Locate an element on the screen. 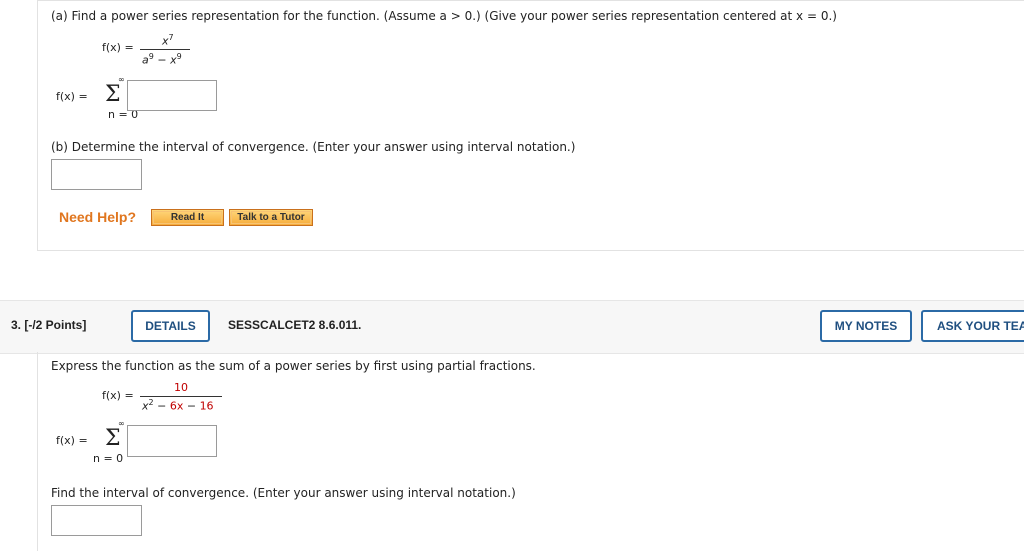  q3-sum-lower-limit: n = 0 is located at coordinates (108, 458).